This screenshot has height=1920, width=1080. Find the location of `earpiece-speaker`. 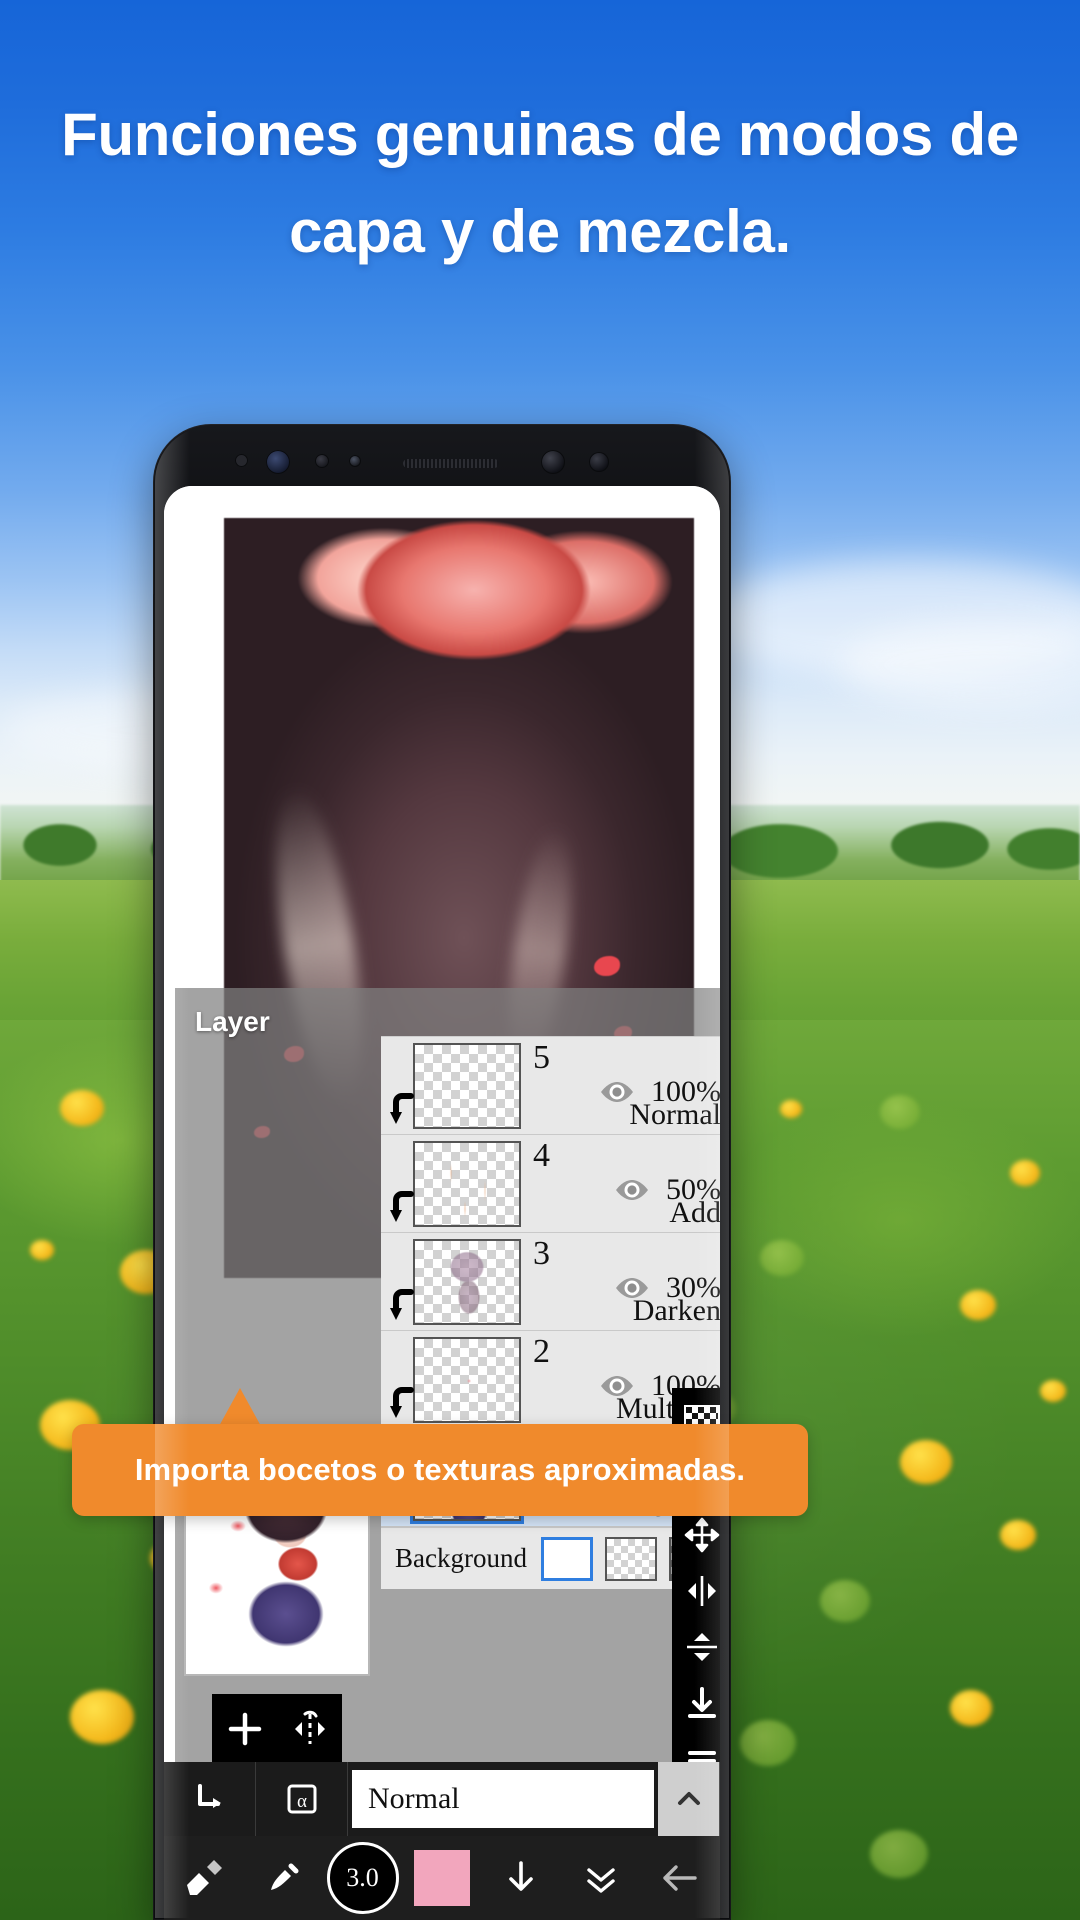

earpiece-speaker is located at coordinates (451, 463).